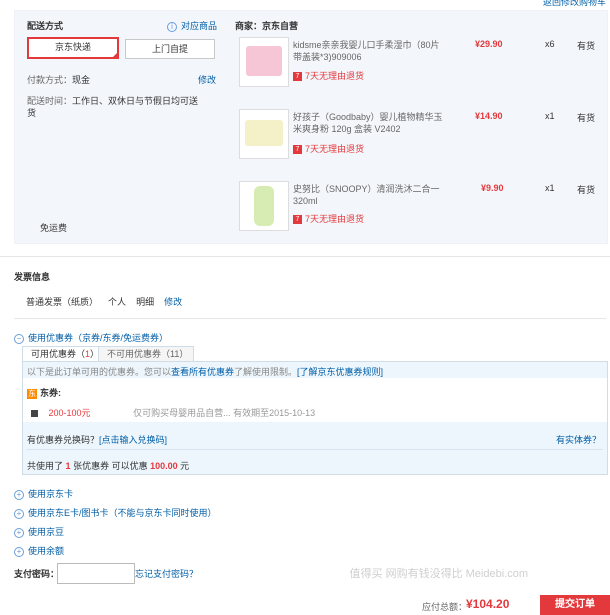 This screenshot has height=615, width=610. I want to click on collapse-icon: −, so click(19, 338).